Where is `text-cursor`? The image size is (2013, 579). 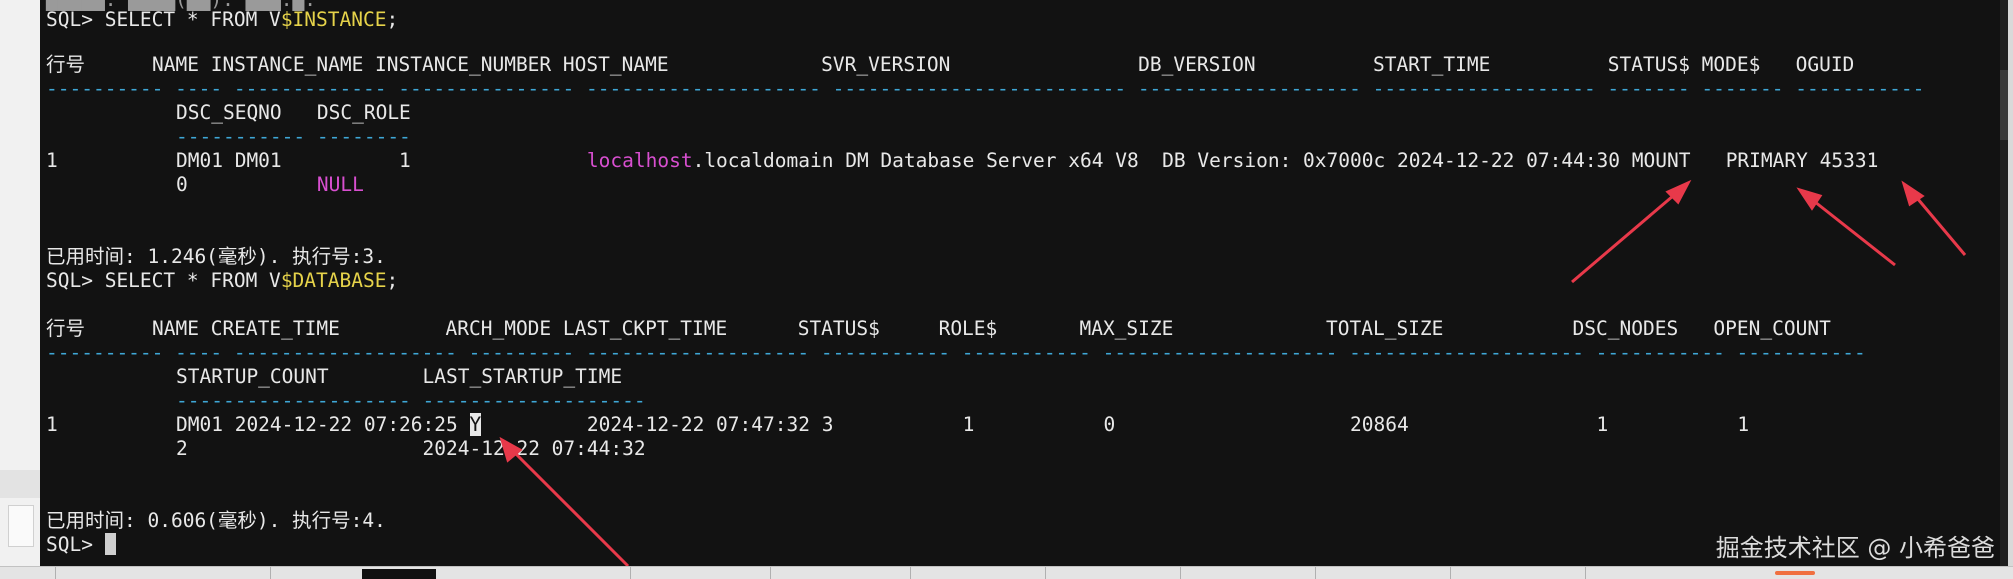
text-cursor is located at coordinates (110, 544).